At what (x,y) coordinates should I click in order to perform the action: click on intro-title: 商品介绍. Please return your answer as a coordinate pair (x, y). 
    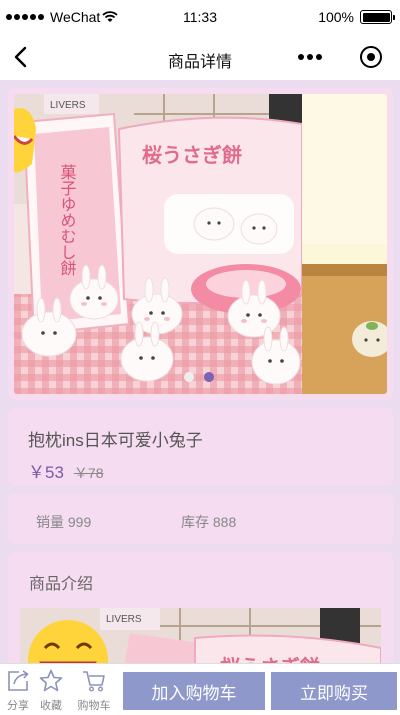
    Looking at the image, I should click on (61, 584).